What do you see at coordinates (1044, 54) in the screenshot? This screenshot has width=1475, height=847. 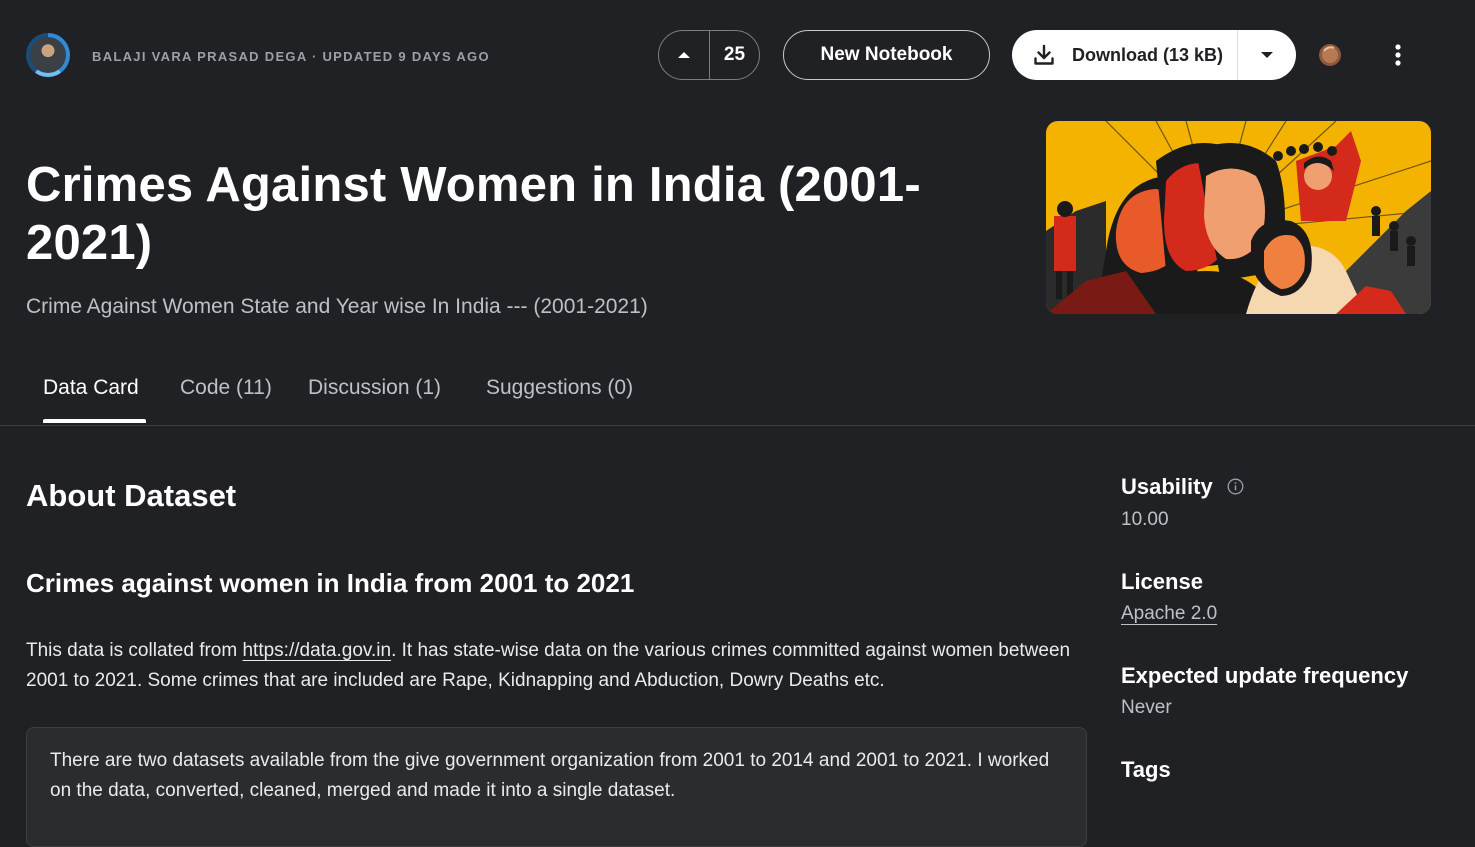 I see `download-icon` at bounding box center [1044, 54].